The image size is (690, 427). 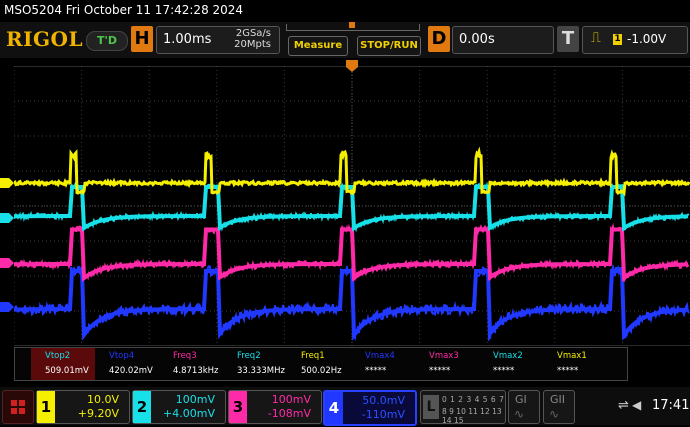 I want to click on measurement-value: 420.02mV, so click(x=131, y=371).